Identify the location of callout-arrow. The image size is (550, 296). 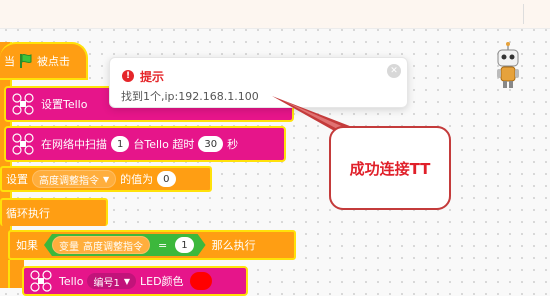
(329, 124).